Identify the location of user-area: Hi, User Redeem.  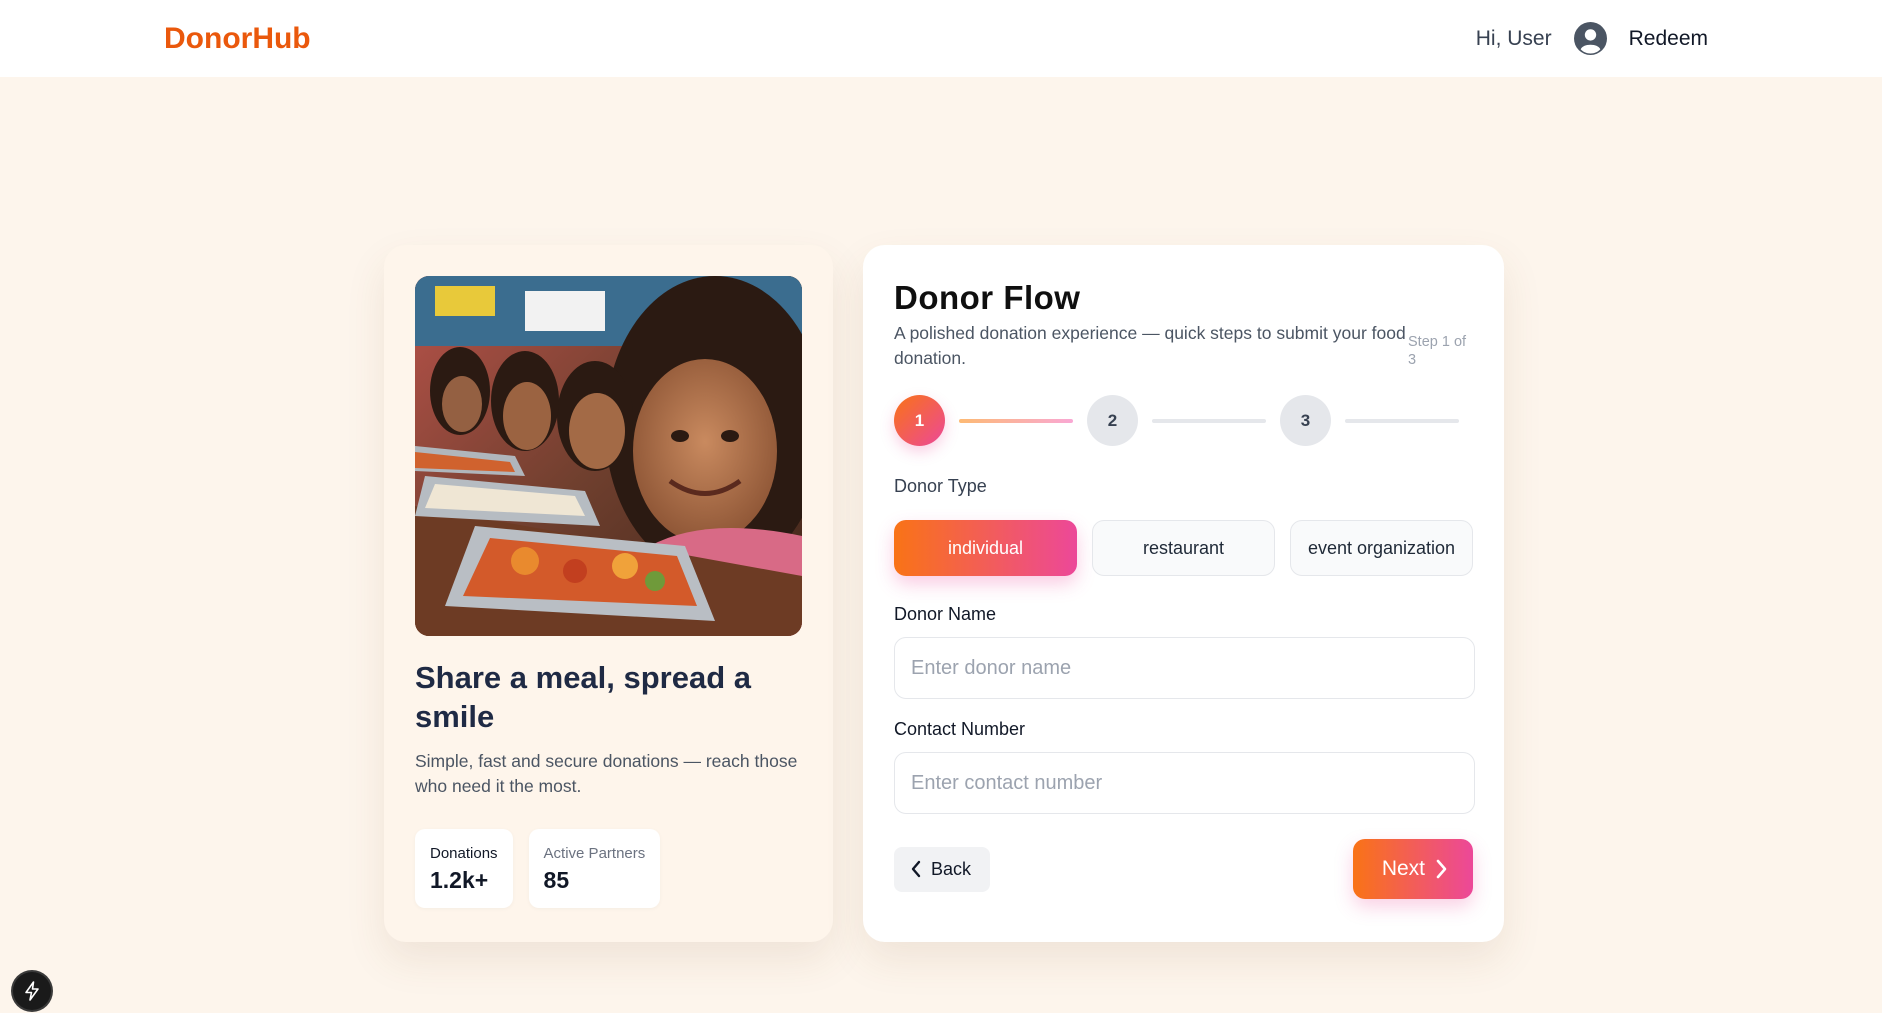
(1592, 38).